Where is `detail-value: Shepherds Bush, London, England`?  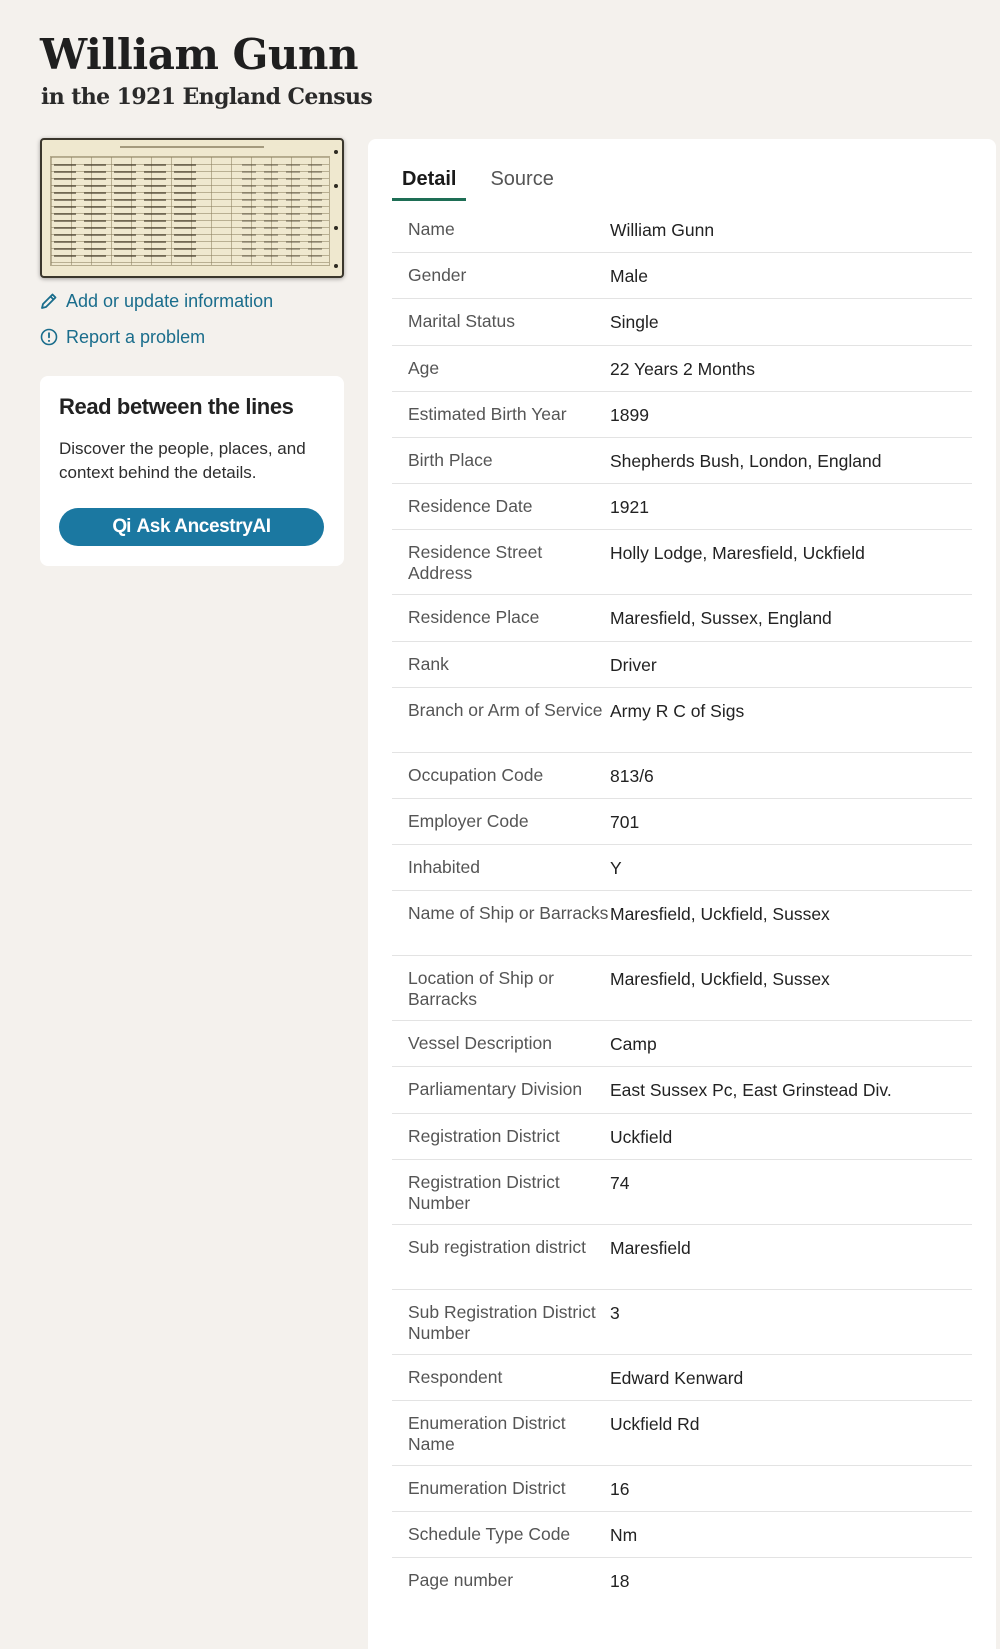 detail-value: Shepherds Bush, London, England is located at coordinates (746, 460).